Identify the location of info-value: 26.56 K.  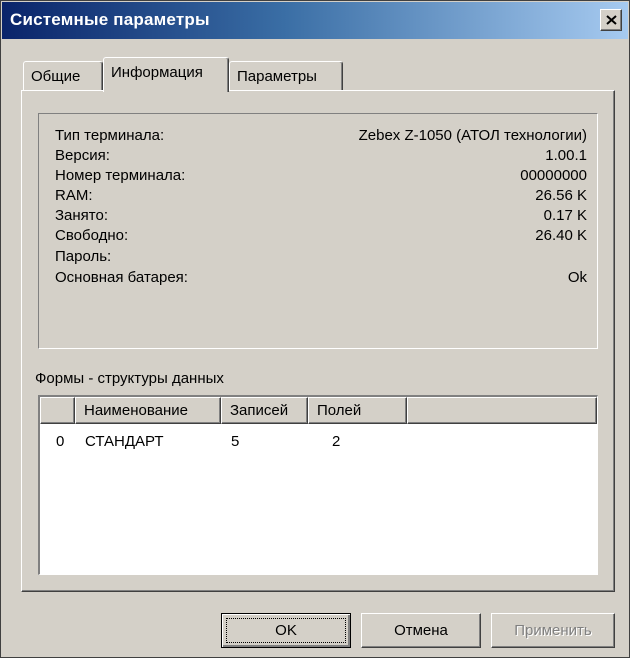
(561, 195).